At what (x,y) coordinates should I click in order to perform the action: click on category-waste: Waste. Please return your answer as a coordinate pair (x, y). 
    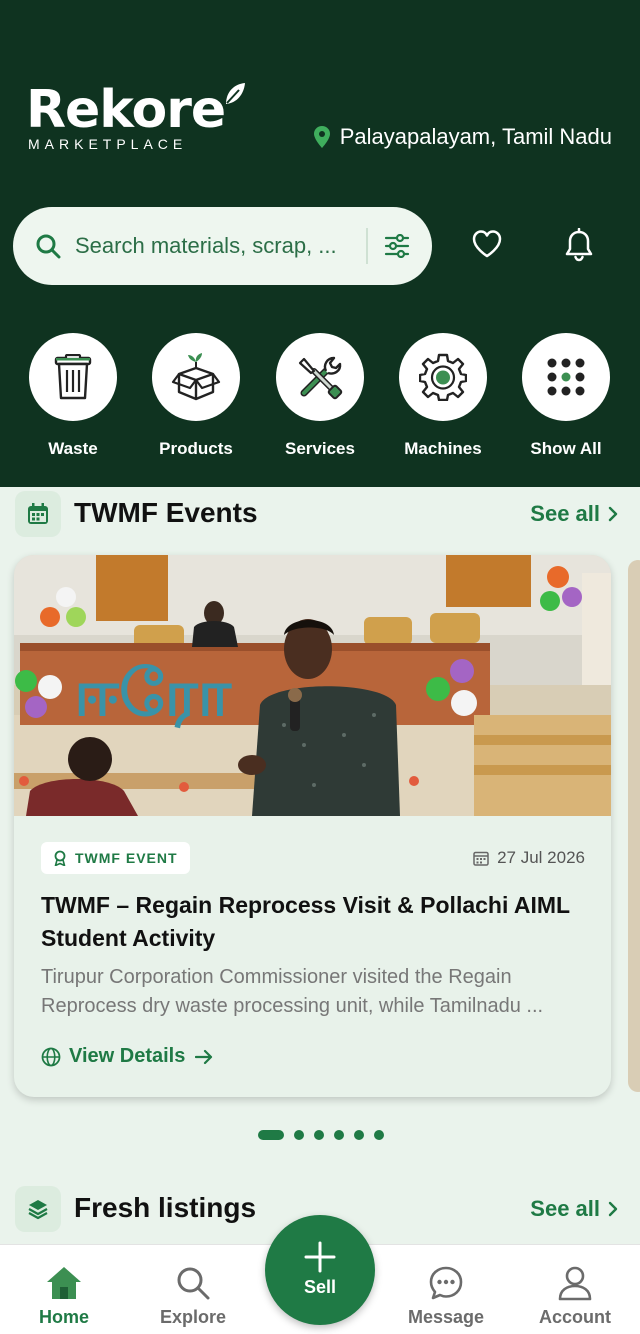
    Looking at the image, I should click on (73, 396).